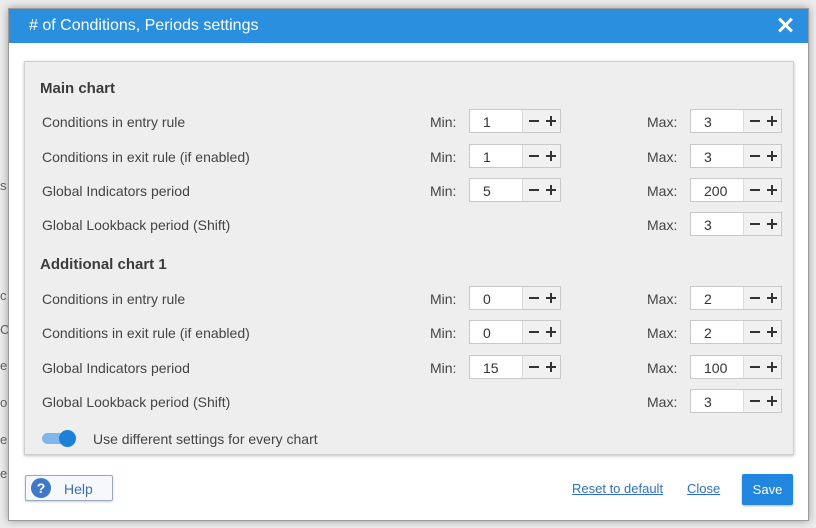 The height and width of the screenshot is (528, 816). What do you see at coordinates (736, 190) in the screenshot?
I see `max-indicators-period-stepper: 200` at bounding box center [736, 190].